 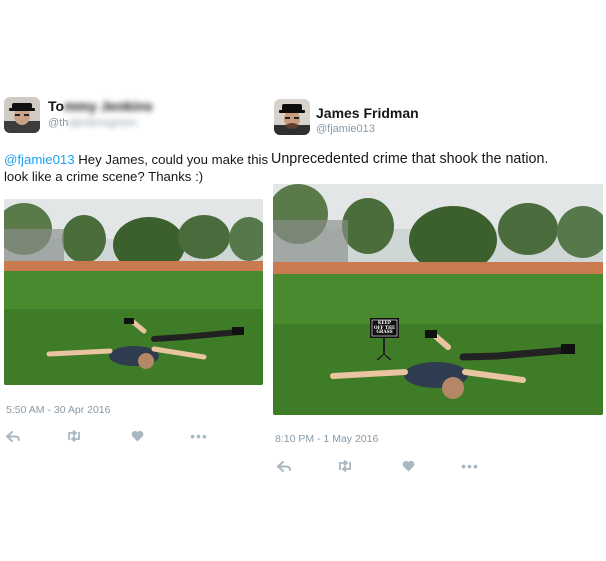 I want to click on right-avatar, so click(x=292, y=117).